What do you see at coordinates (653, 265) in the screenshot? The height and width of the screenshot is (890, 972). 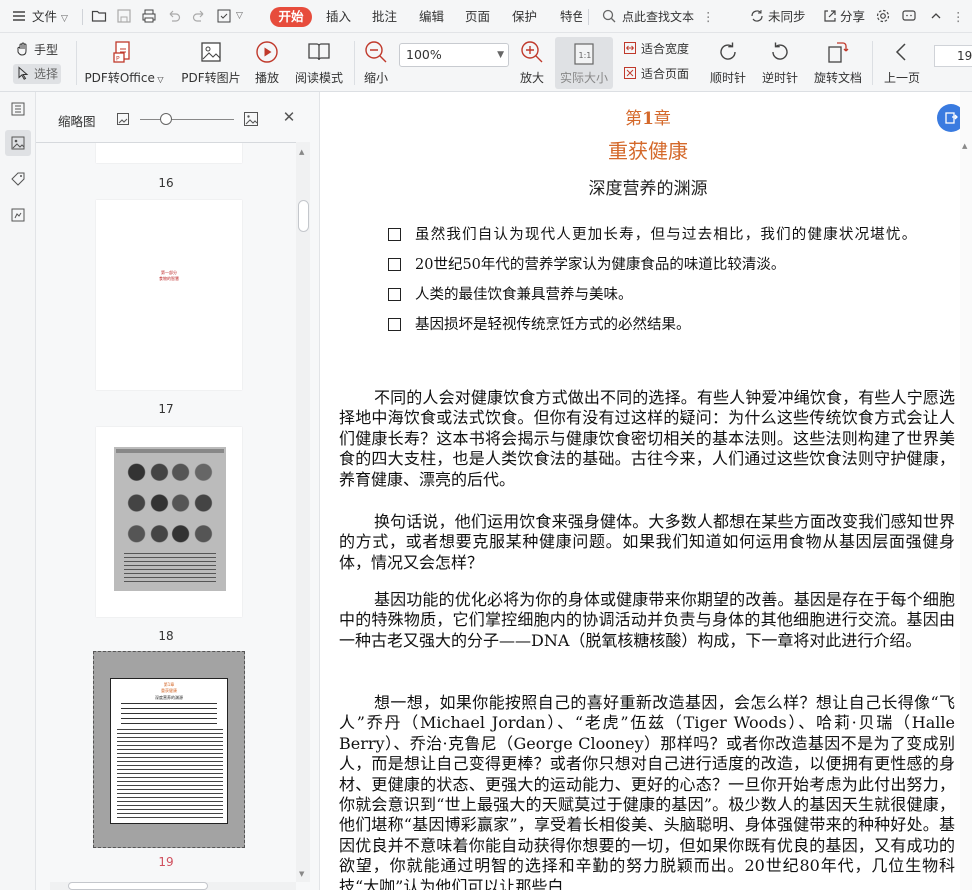 I see `list-item: 20世纪50年代的营养学家认为健康食品的味道比较清淡。` at bounding box center [653, 265].